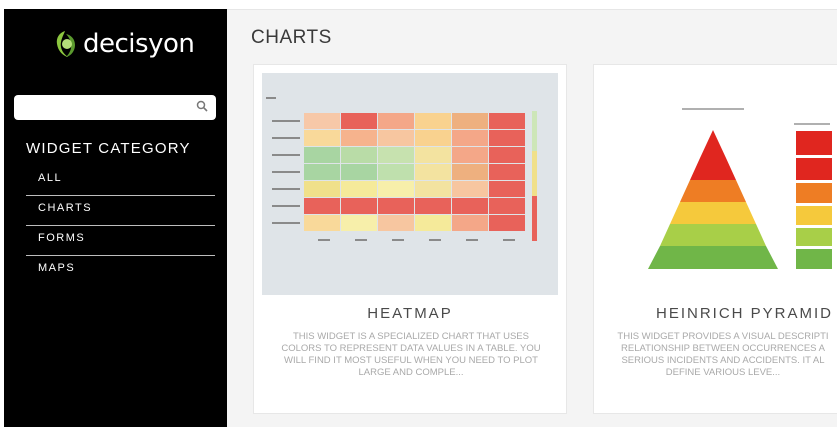 The width and height of the screenshot is (837, 427). Describe the element at coordinates (120, 271) in the screenshot. I see `sidebar-item-maps: MAPS` at that location.